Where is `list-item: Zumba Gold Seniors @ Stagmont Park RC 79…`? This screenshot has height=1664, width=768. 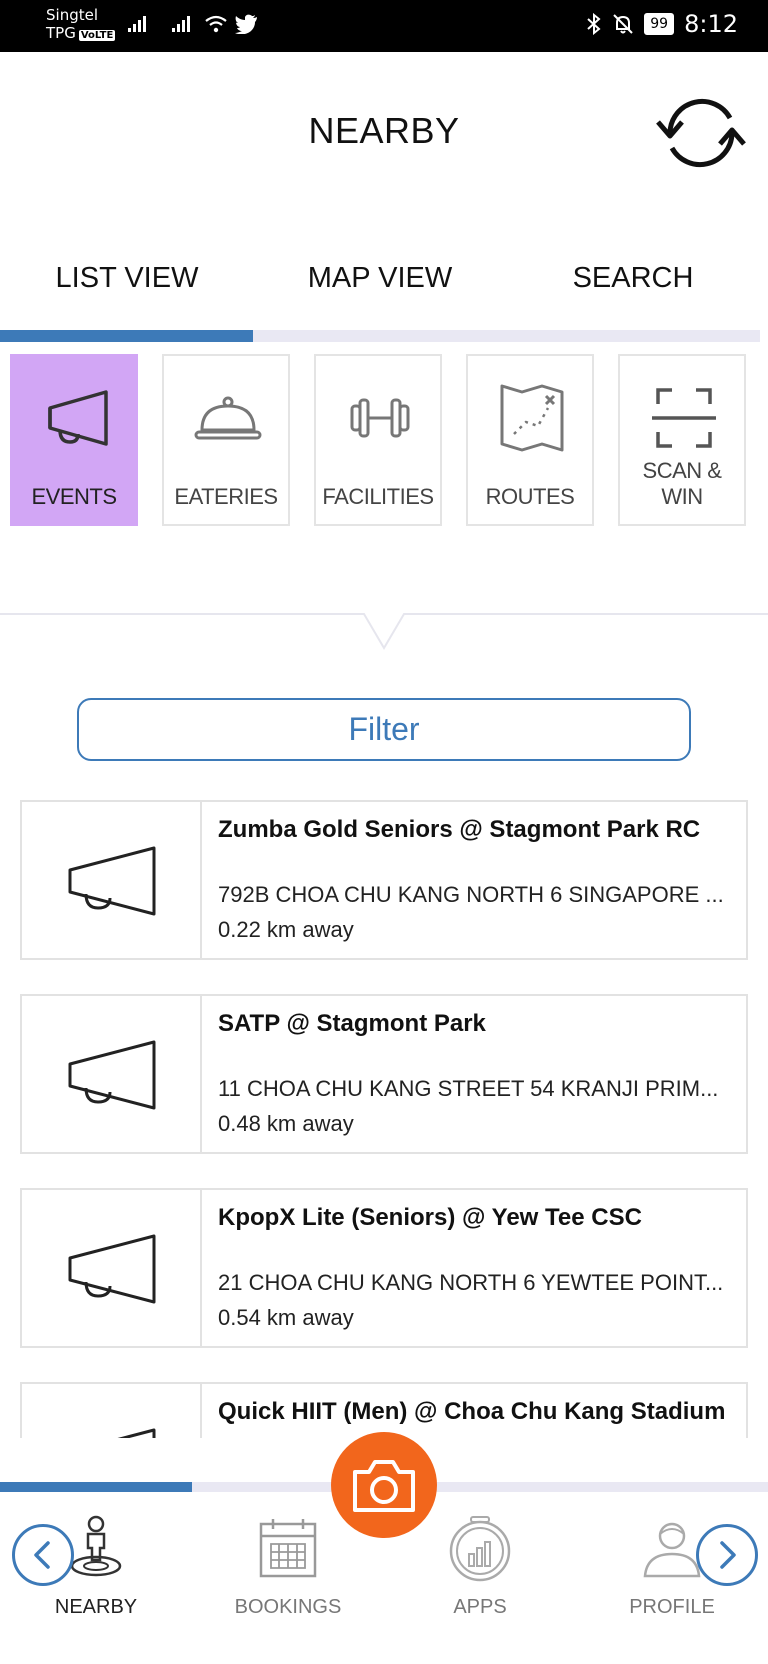 list-item: Zumba Gold Seniors @ Stagmont Park RC 79… is located at coordinates (384, 880).